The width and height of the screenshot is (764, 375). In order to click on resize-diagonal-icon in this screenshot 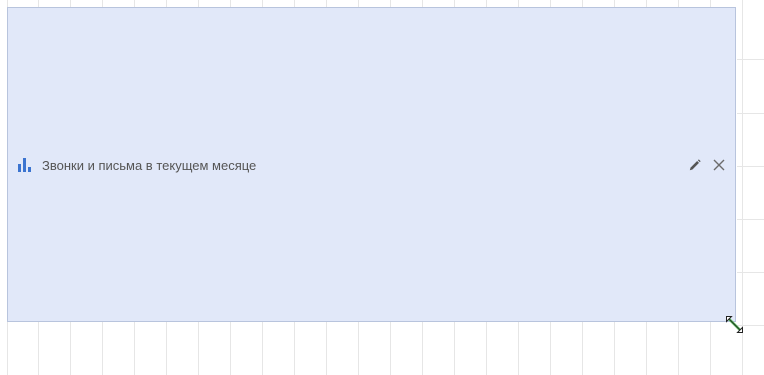, I will do `click(734, 324)`.